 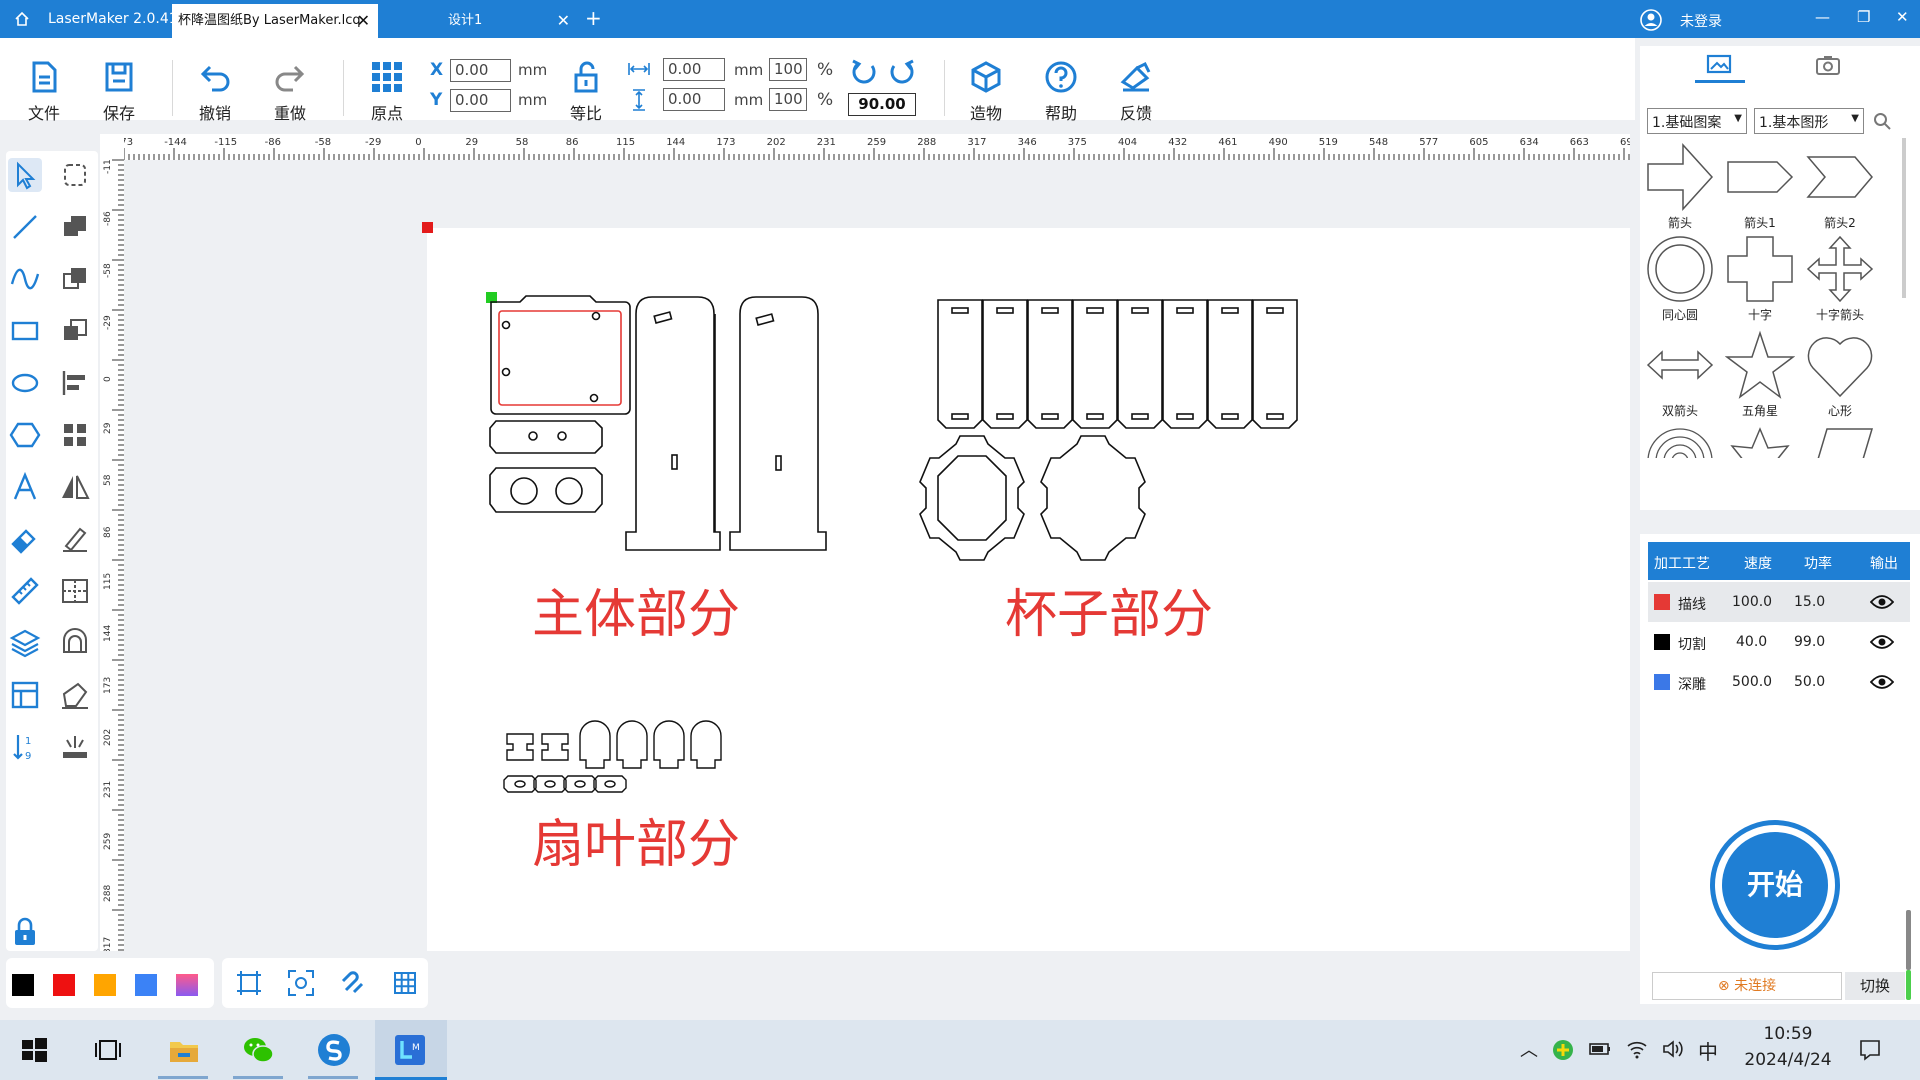 What do you see at coordinates (1061, 92) in the screenshot?
I see `help-button: 帮助` at bounding box center [1061, 92].